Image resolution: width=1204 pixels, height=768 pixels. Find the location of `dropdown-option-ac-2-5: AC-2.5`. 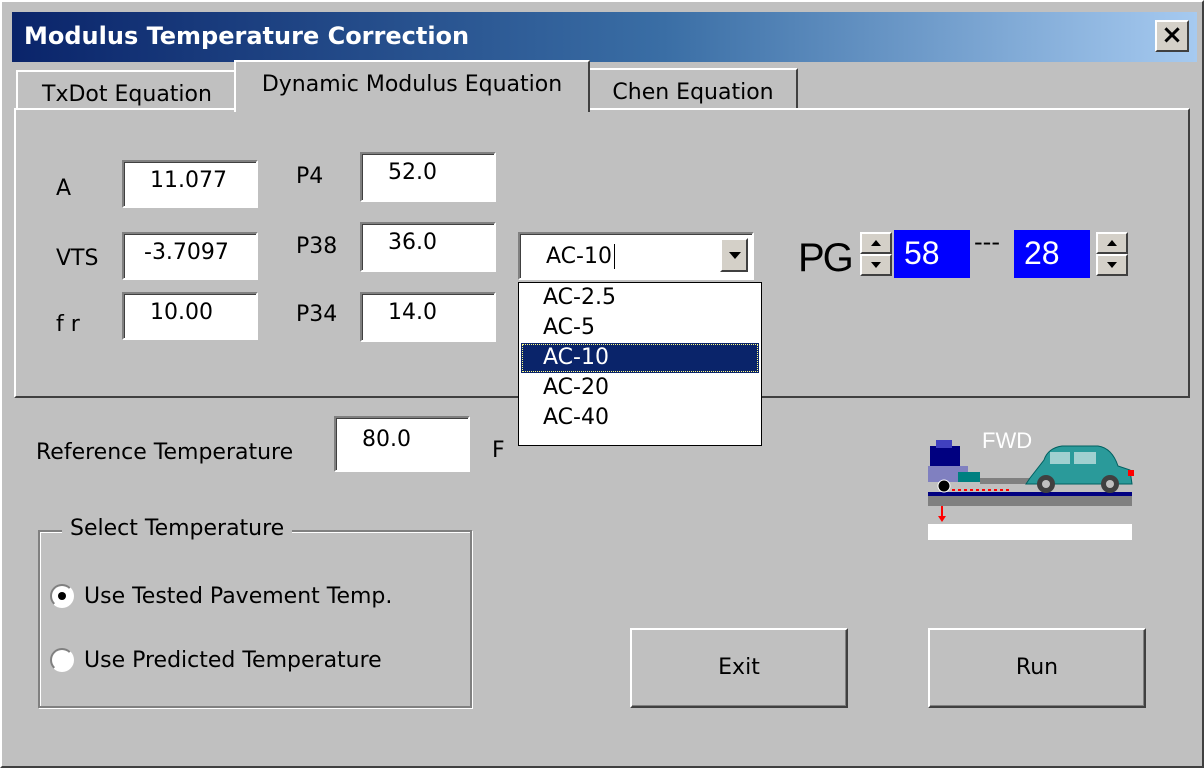

dropdown-option-ac-2-5: AC-2.5 is located at coordinates (640, 298).